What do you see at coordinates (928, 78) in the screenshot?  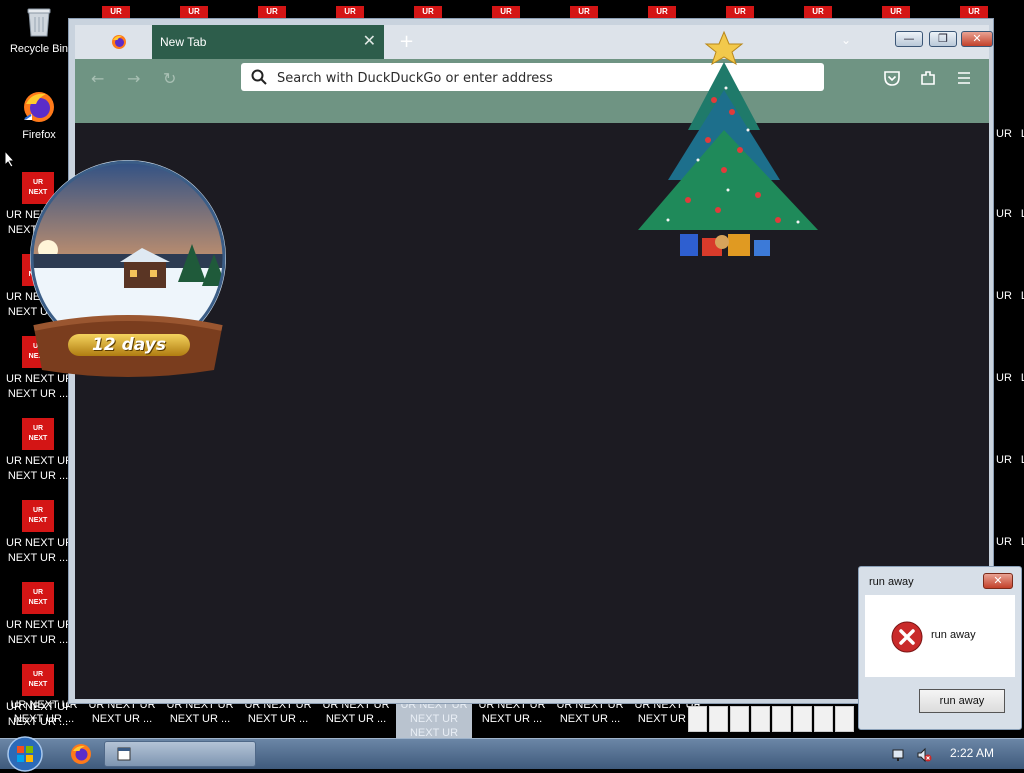 I see `extensions-icon` at bounding box center [928, 78].